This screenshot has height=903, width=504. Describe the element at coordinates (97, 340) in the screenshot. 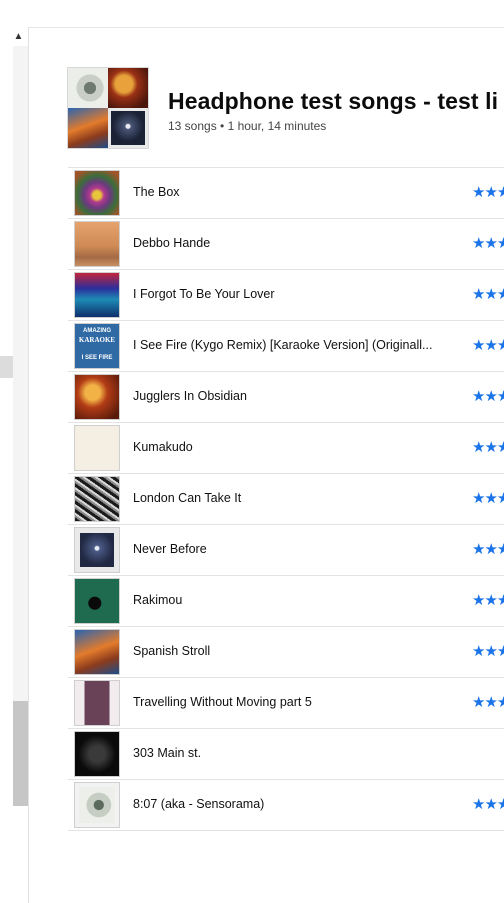

I see `album-art-text: KARAOKE` at that location.